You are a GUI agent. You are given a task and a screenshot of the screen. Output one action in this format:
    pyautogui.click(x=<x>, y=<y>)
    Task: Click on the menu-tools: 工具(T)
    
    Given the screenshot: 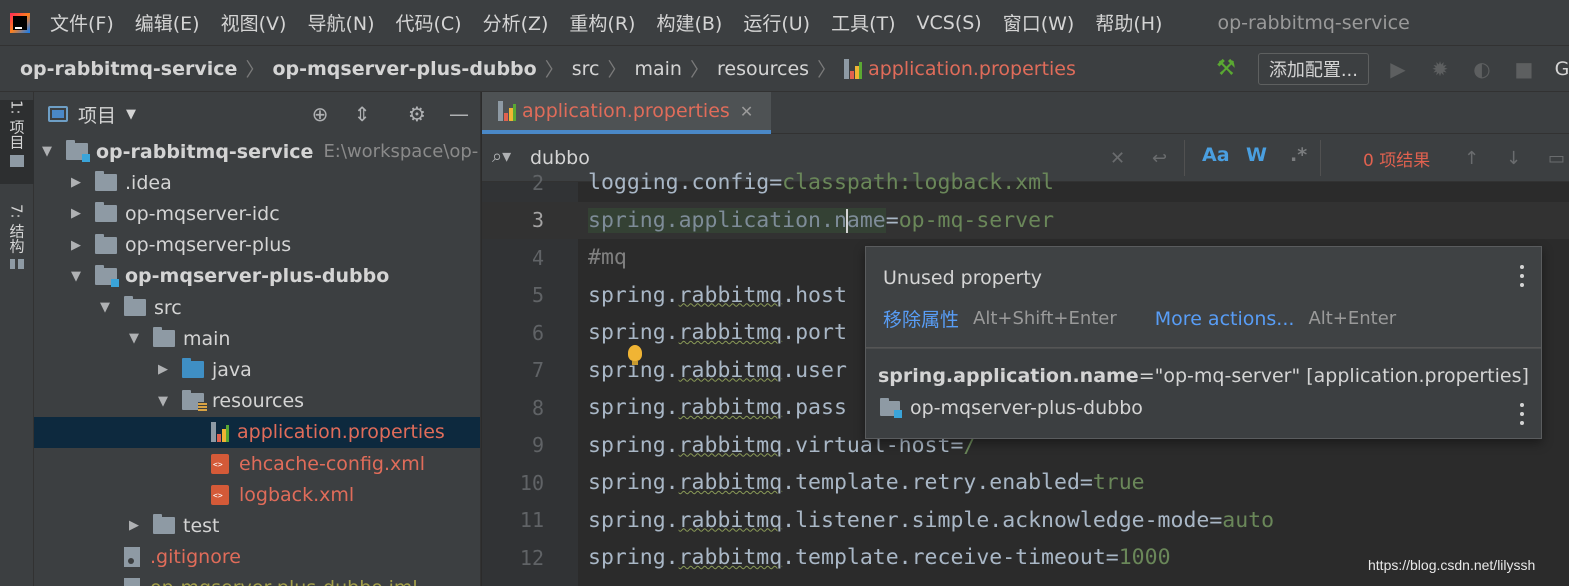 What is the action you would take?
    pyautogui.click(x=863, y=22)
    